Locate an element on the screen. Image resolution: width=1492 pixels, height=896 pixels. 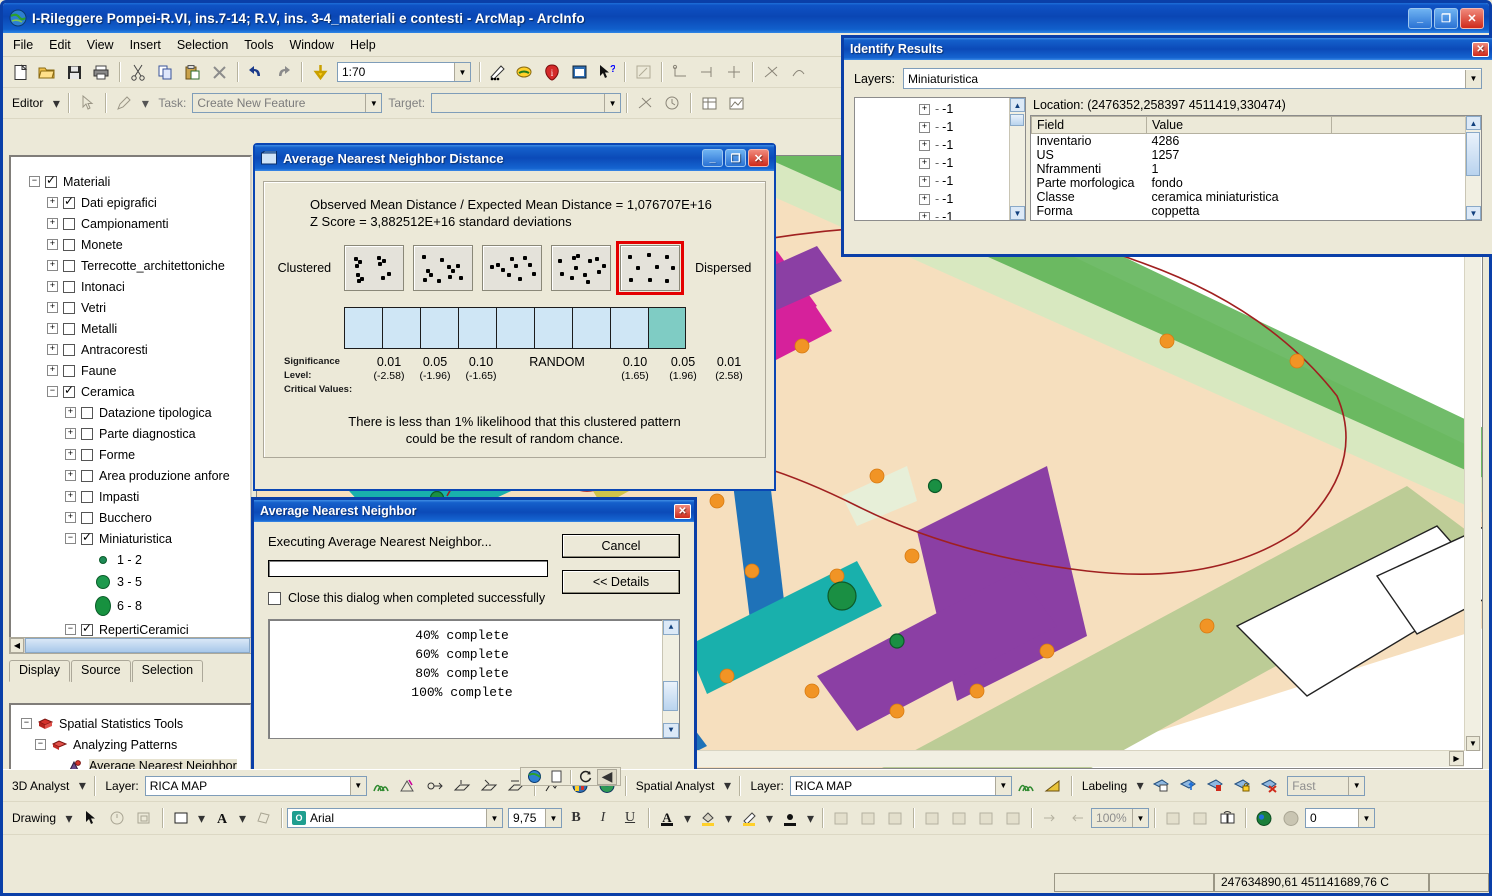
close-dialog-checkbox is located at coordinates (274, 598).